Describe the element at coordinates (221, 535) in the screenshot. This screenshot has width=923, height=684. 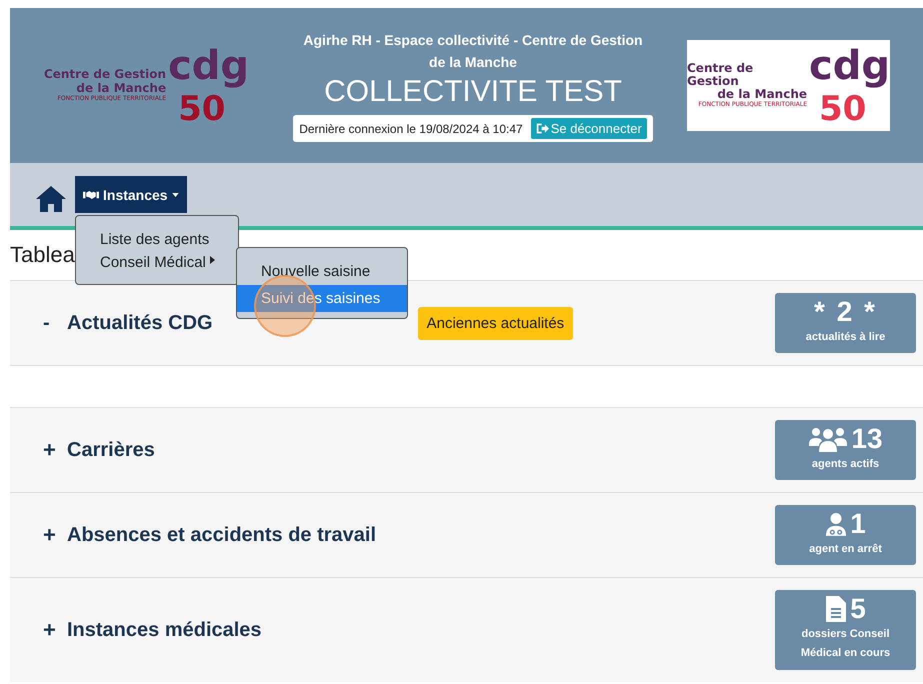
I see `section-title: Absences et accidents de travail` at that location.